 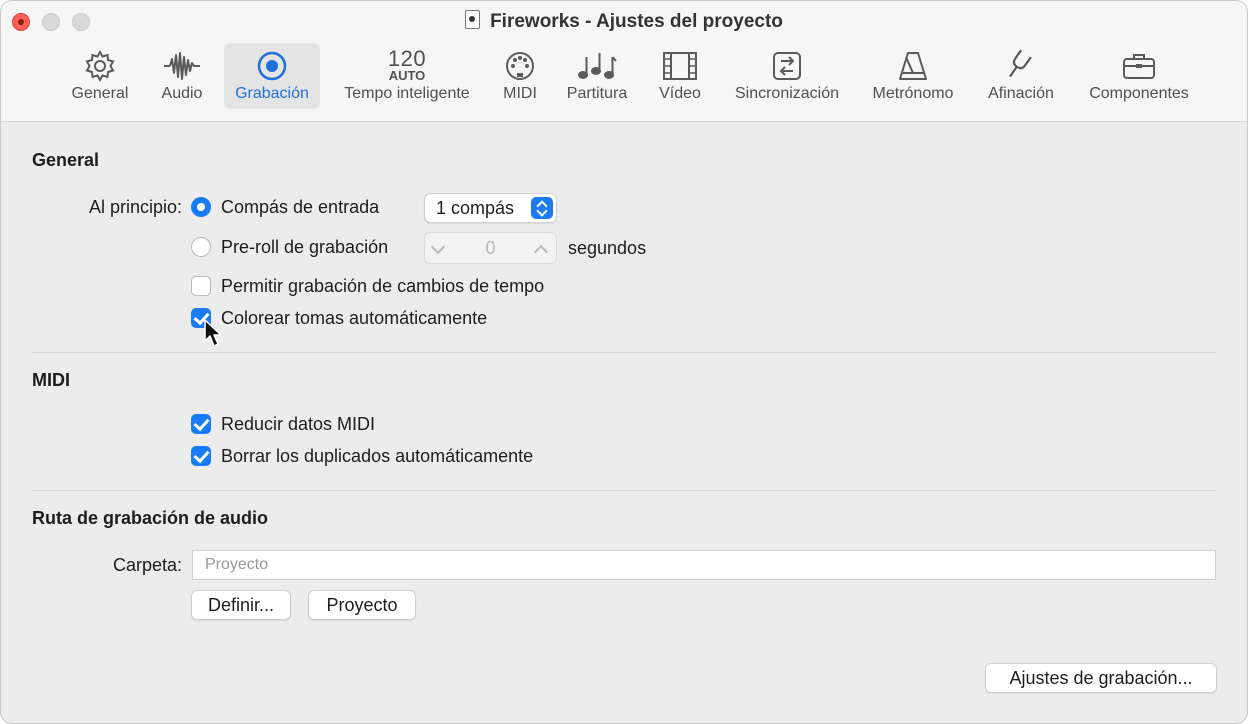 I want to click on reduce-midi-checkbox, so click(x=201, y=424).